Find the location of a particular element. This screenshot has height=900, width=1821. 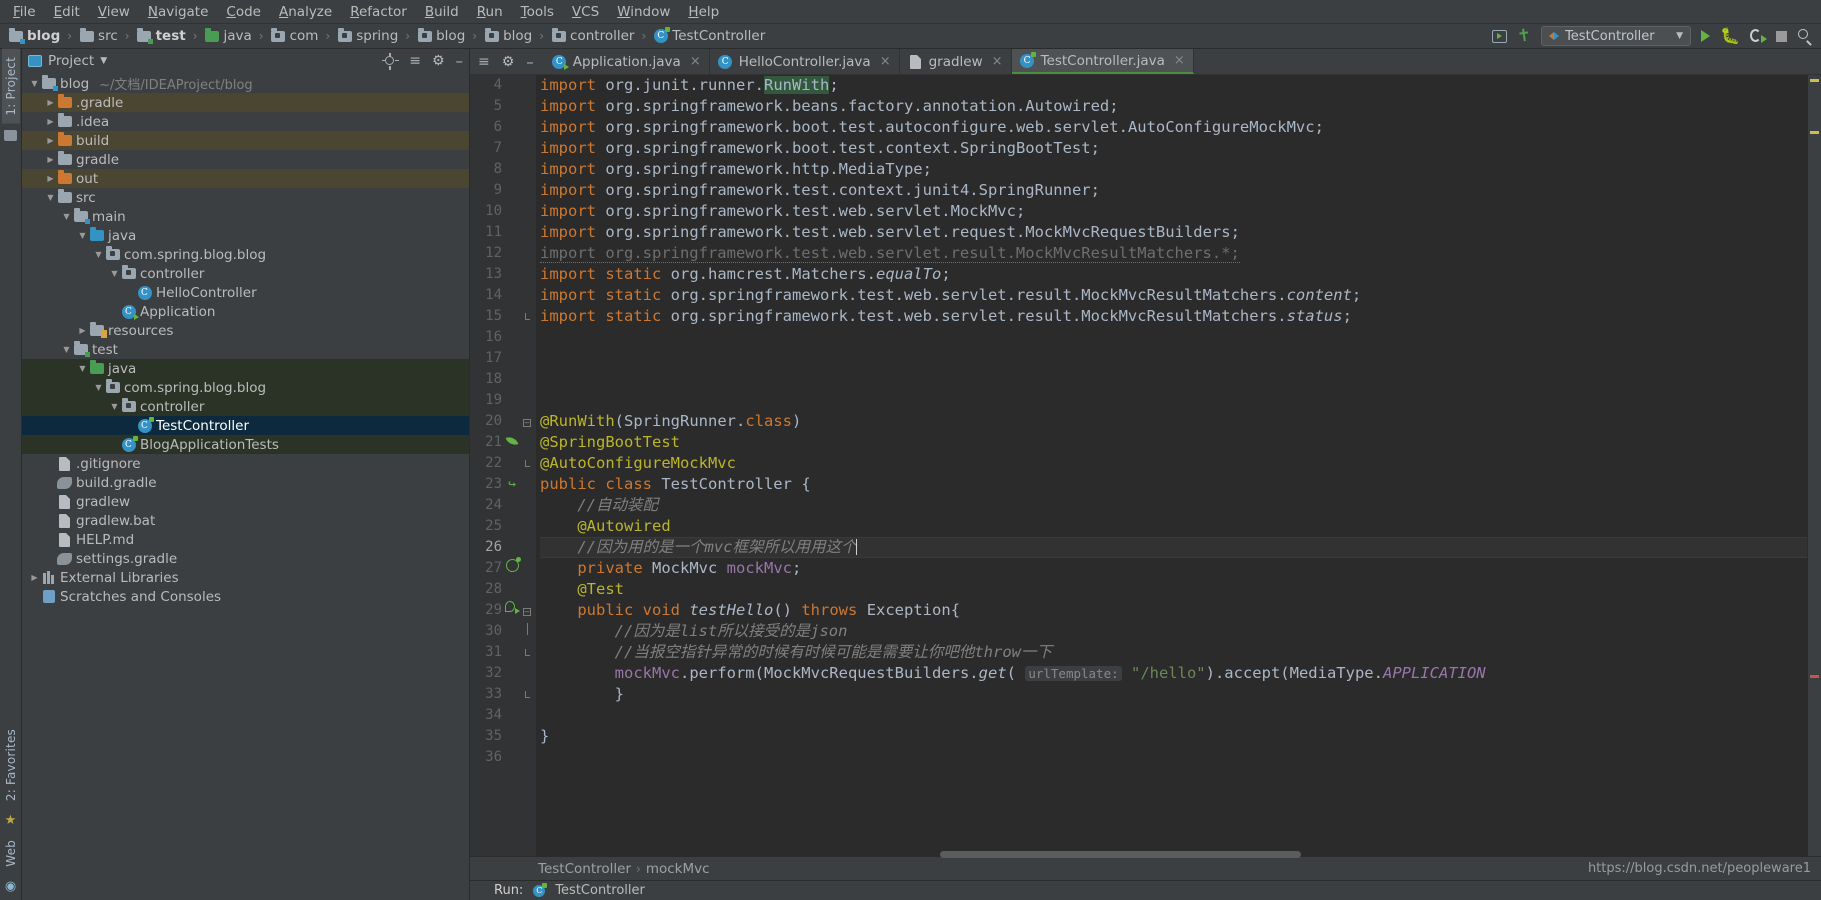

impl-arrow-icon: ↪ is located at coordinates (512, 484).